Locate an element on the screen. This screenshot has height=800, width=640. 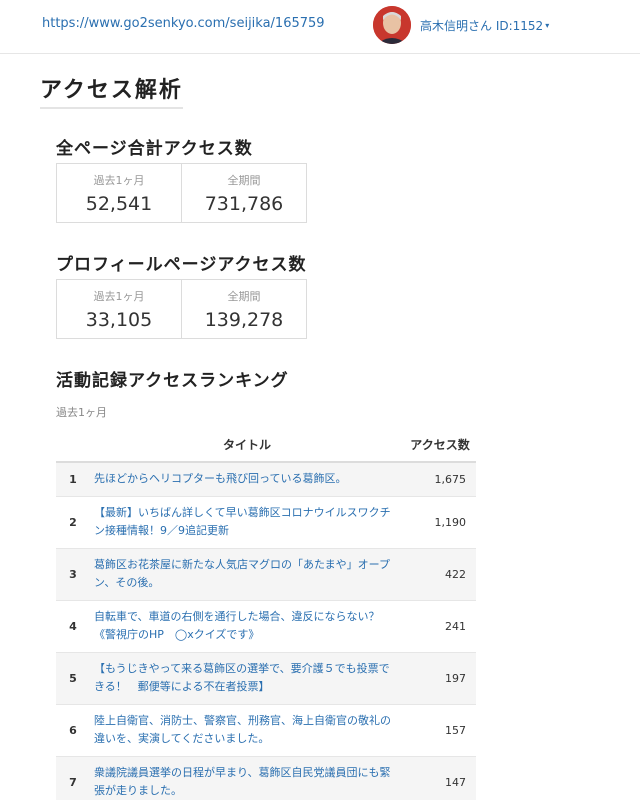
rank-number: 4 is located at coordinates (73, 626).